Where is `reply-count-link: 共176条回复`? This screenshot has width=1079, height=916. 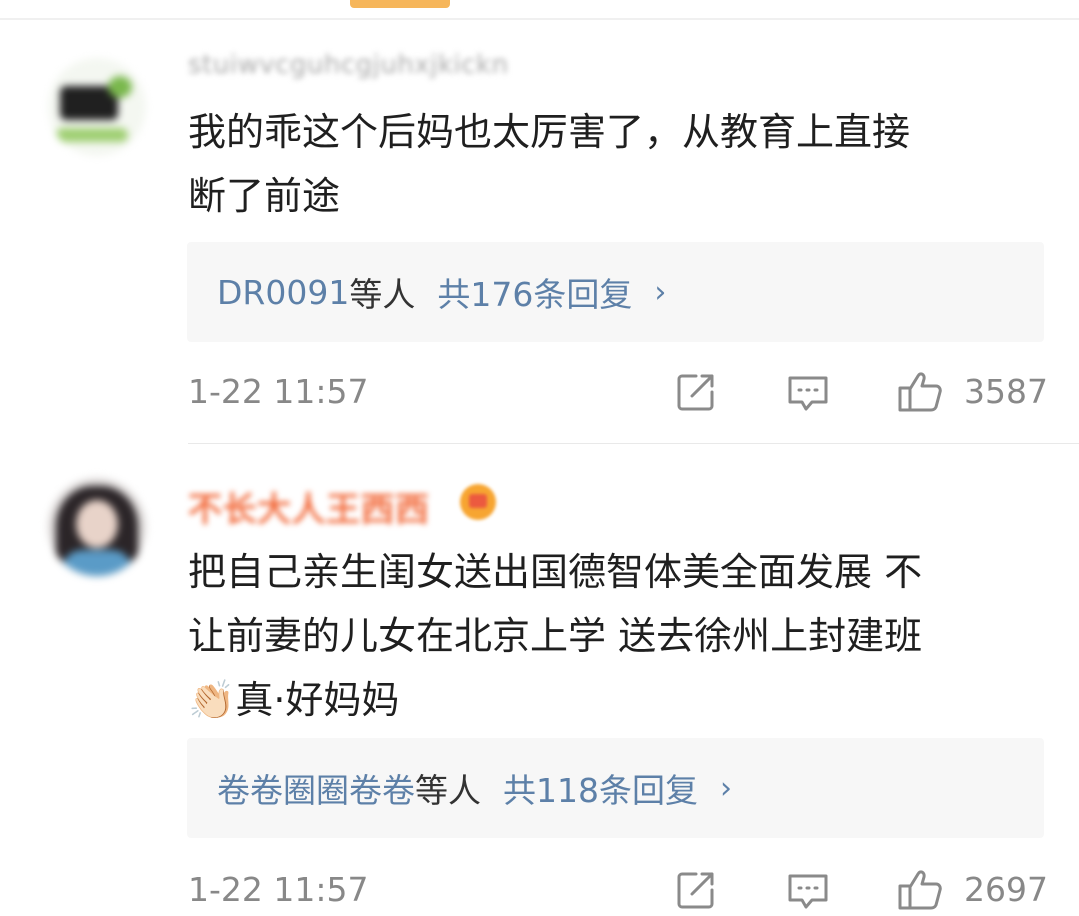
reply-count-link: 共176条回复 is located at coordinates (534, 292).